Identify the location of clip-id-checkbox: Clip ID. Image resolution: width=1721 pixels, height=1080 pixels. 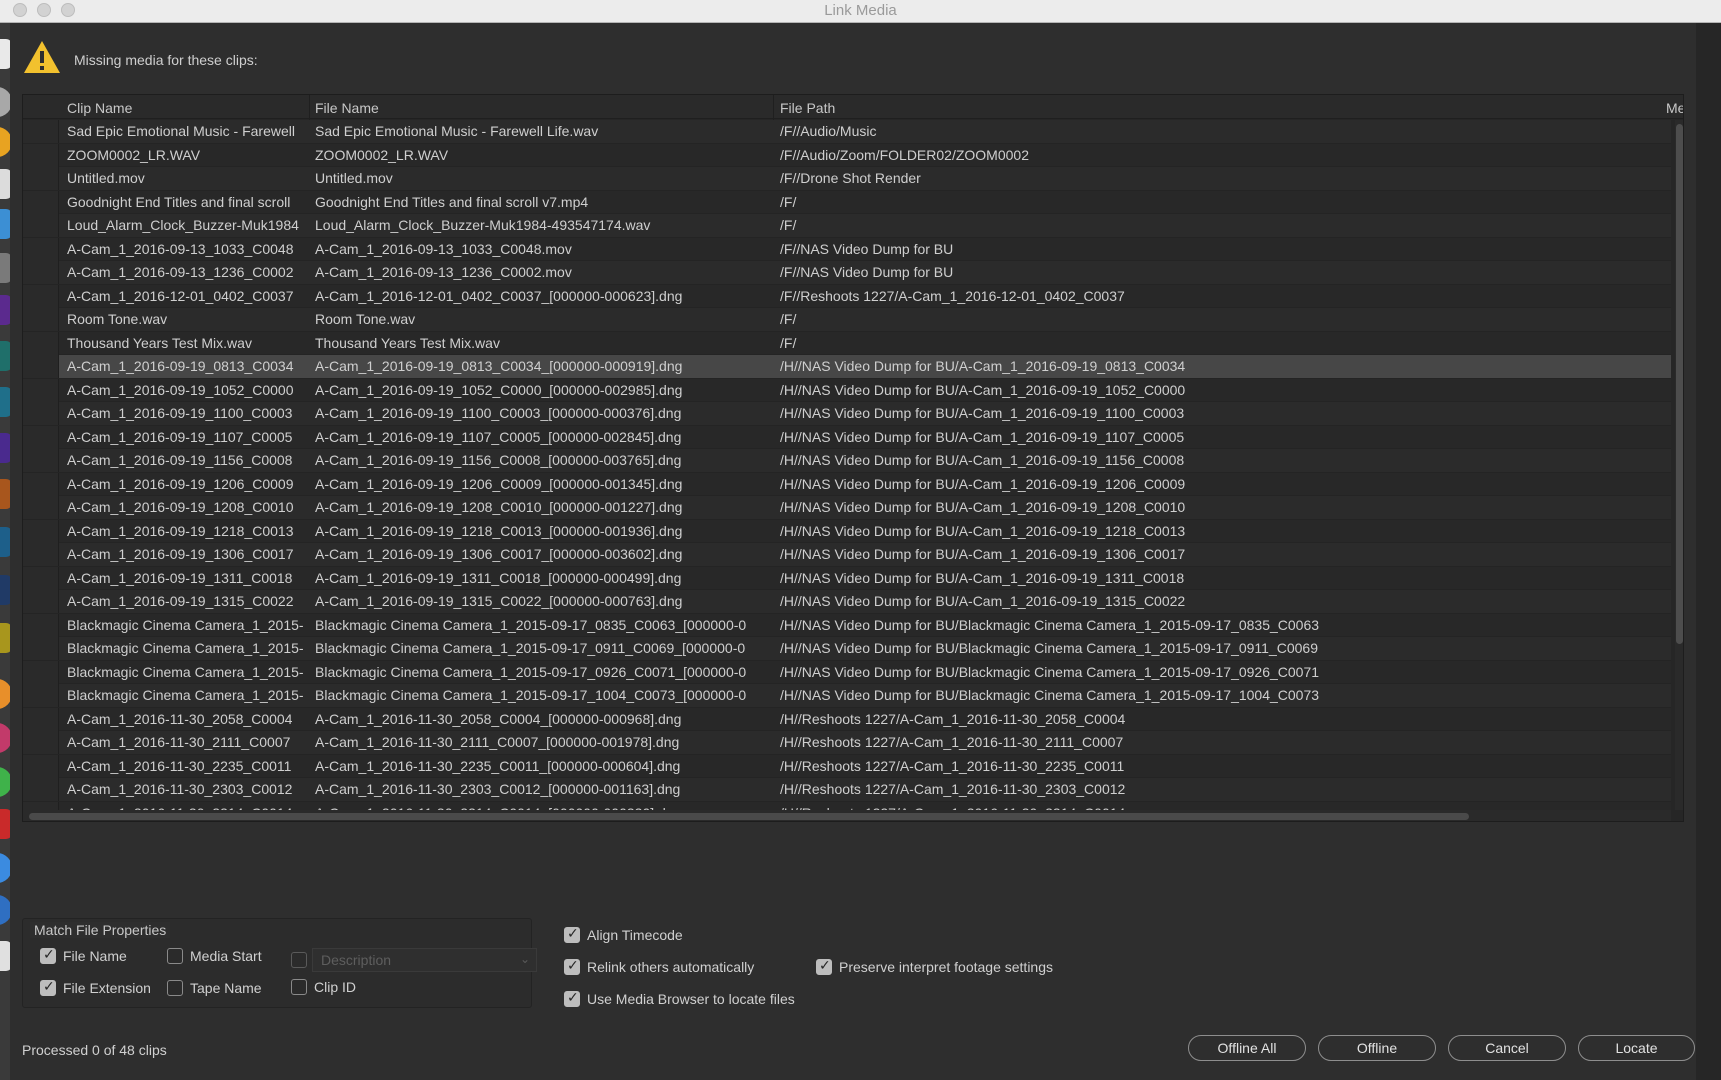
(323, 987).